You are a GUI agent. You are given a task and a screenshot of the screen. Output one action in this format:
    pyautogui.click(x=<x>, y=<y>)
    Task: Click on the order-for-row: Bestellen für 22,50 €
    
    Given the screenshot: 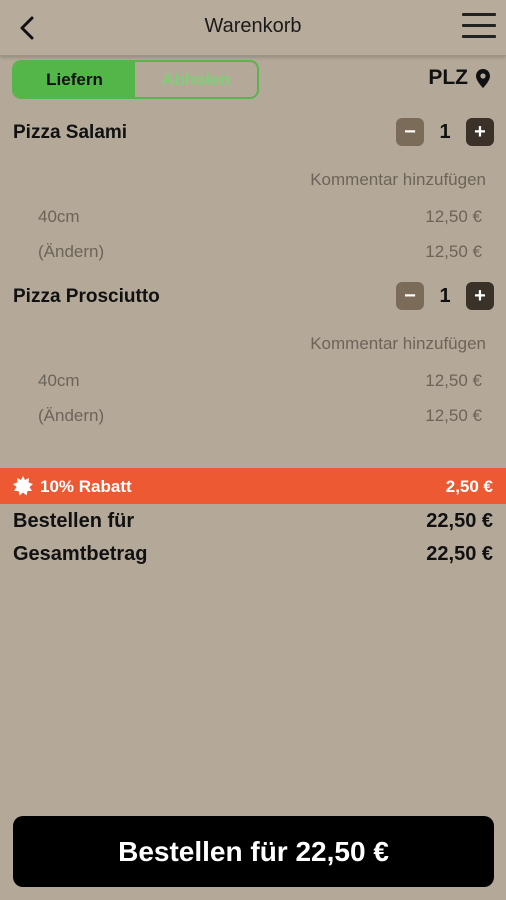 What is the action you would take?
    pyautogui.click(x=253, y=521)
    